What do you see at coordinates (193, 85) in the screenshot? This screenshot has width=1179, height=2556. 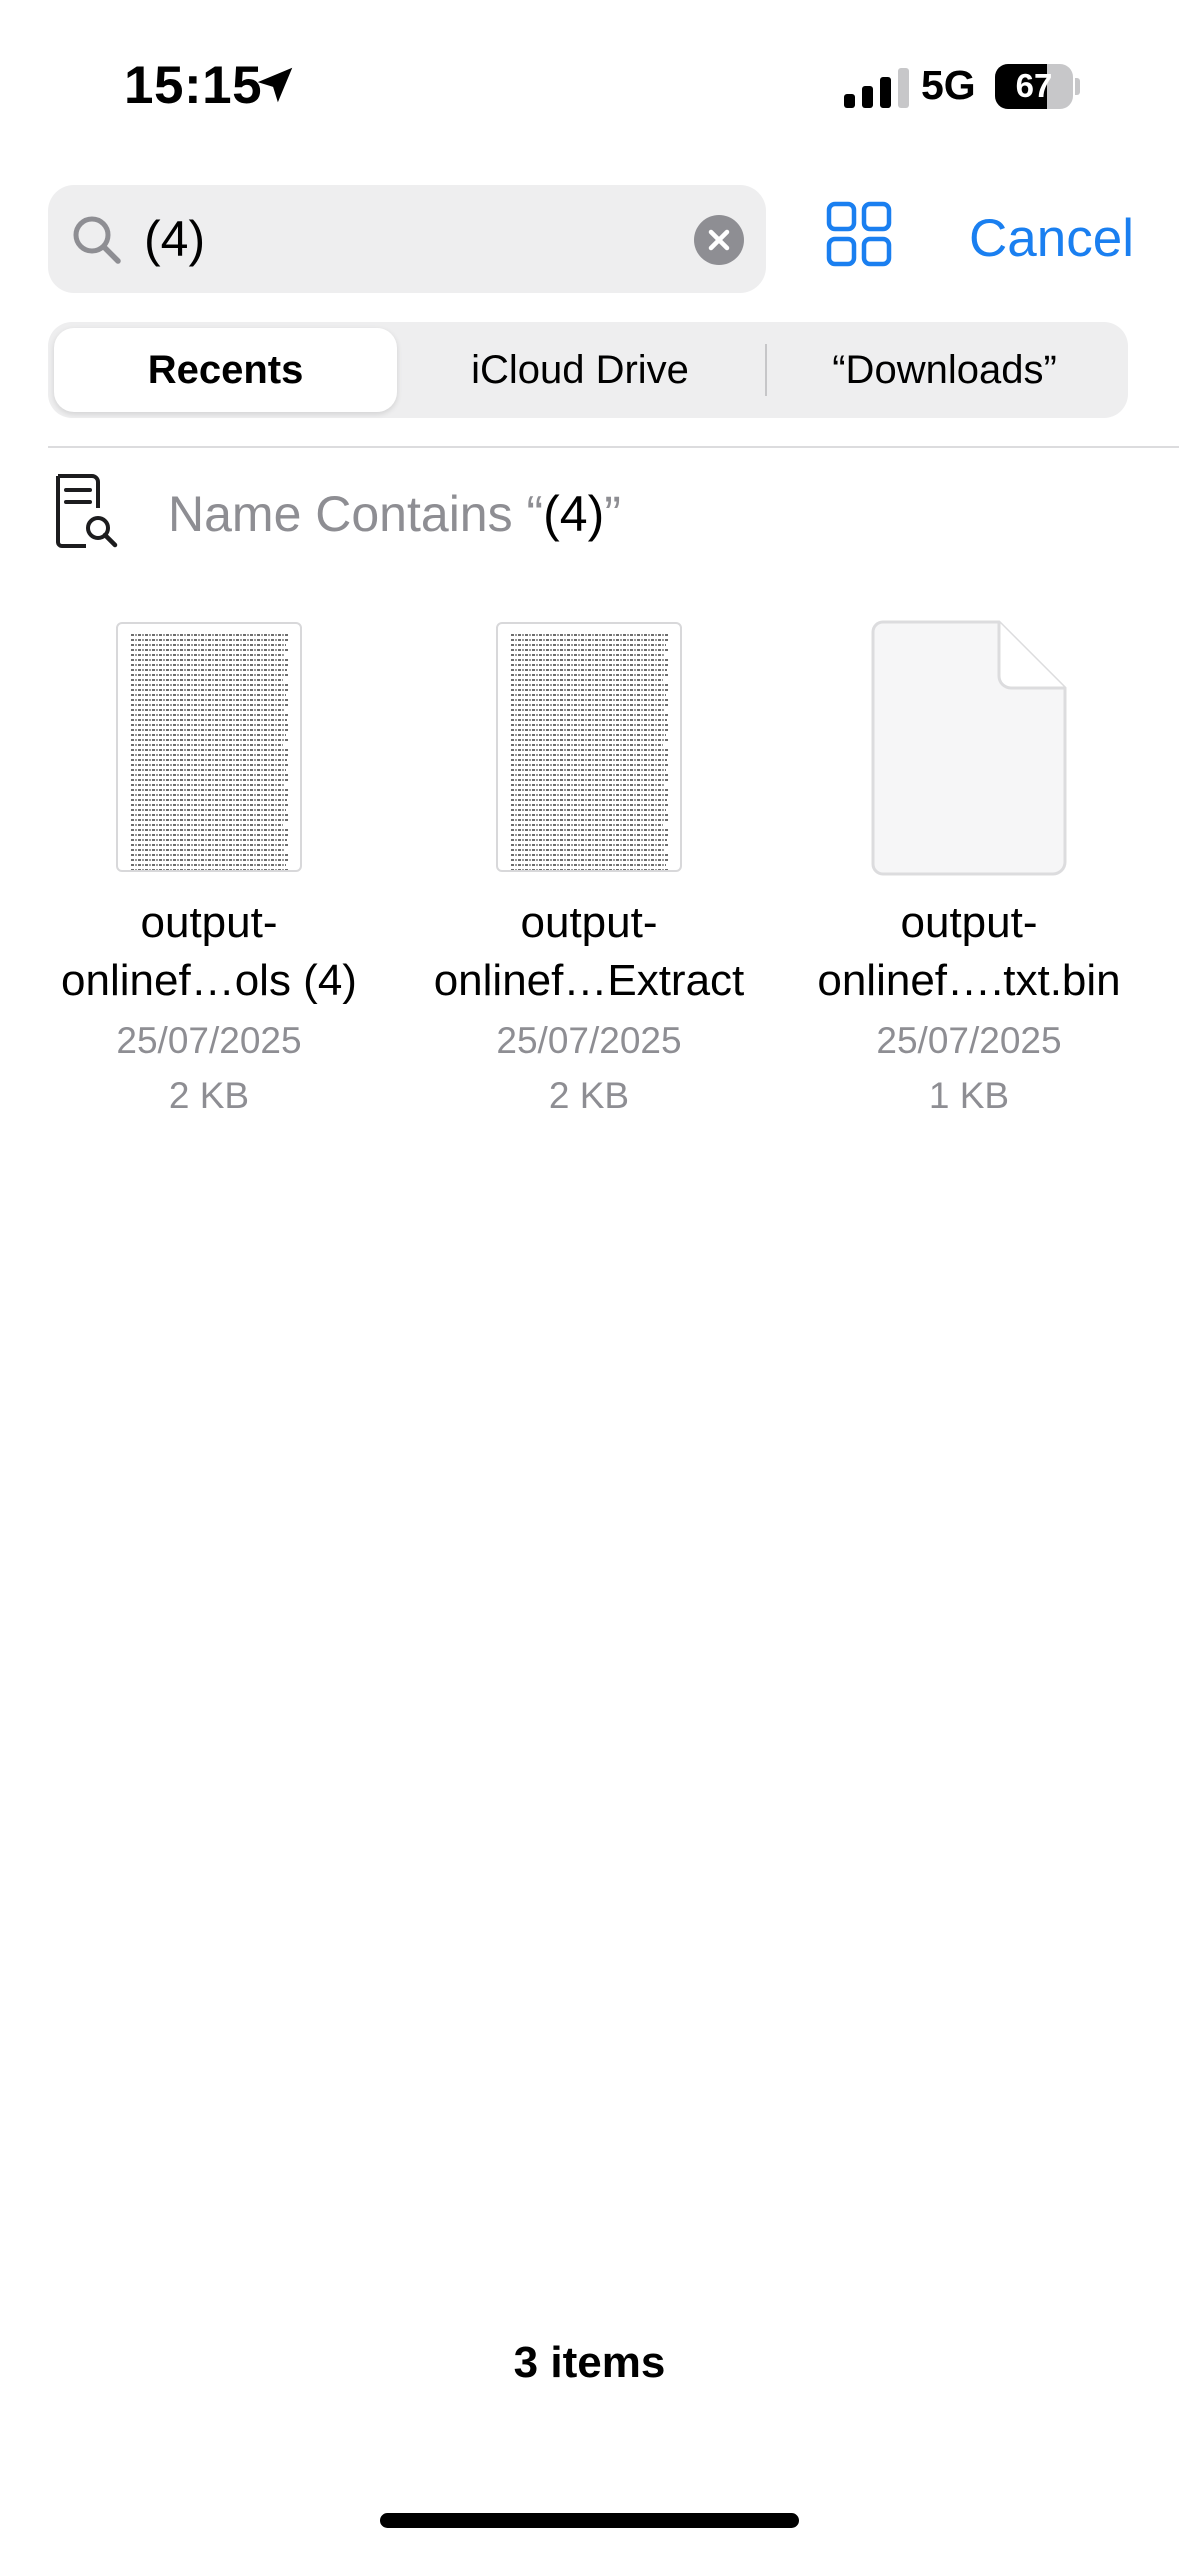 I see `status-time: 15:15` at bounding box center [193, 85].